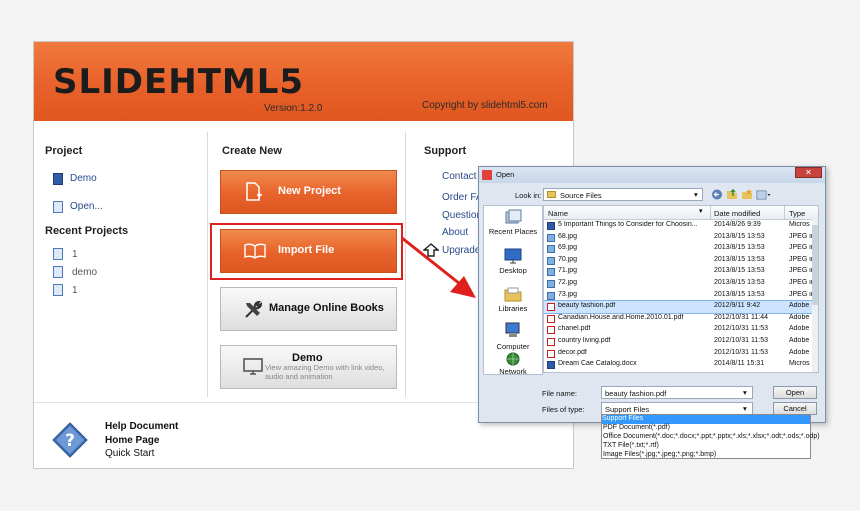  What do you see at coordinates (681, 354) in the screenshot?
I see `file-row: decor.pdf 2012/10/31 11:53 Adobe` at bounding box center [681, 354].